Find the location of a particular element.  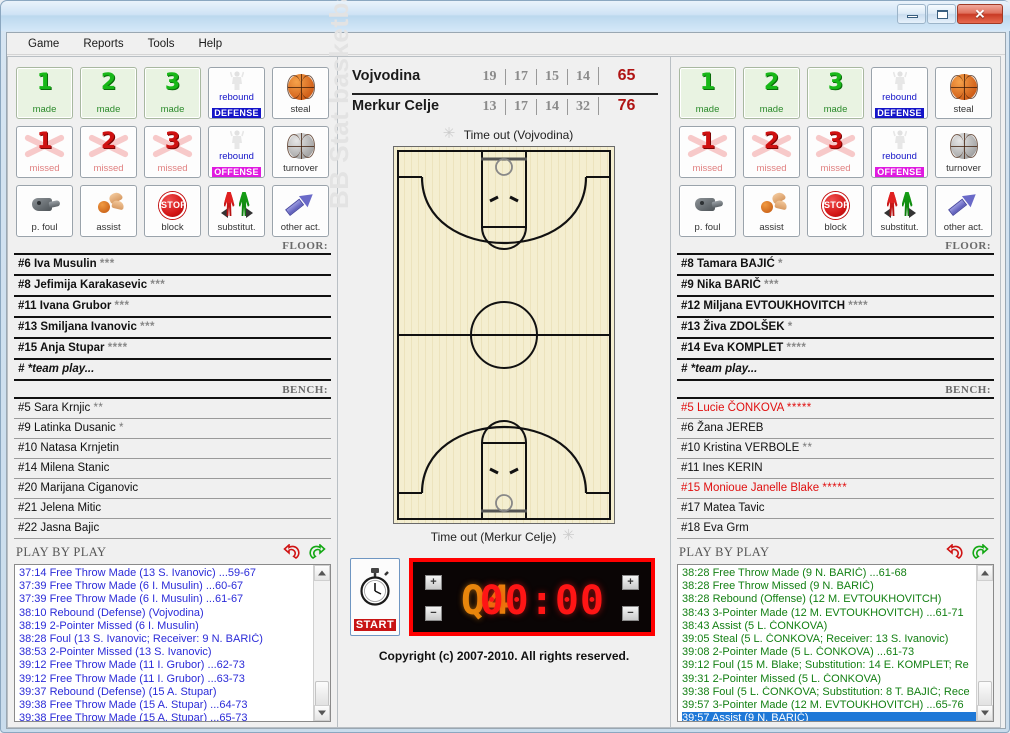

timeout-home-button: Time out (Vojvodina) is located at coordinates (504, 134).